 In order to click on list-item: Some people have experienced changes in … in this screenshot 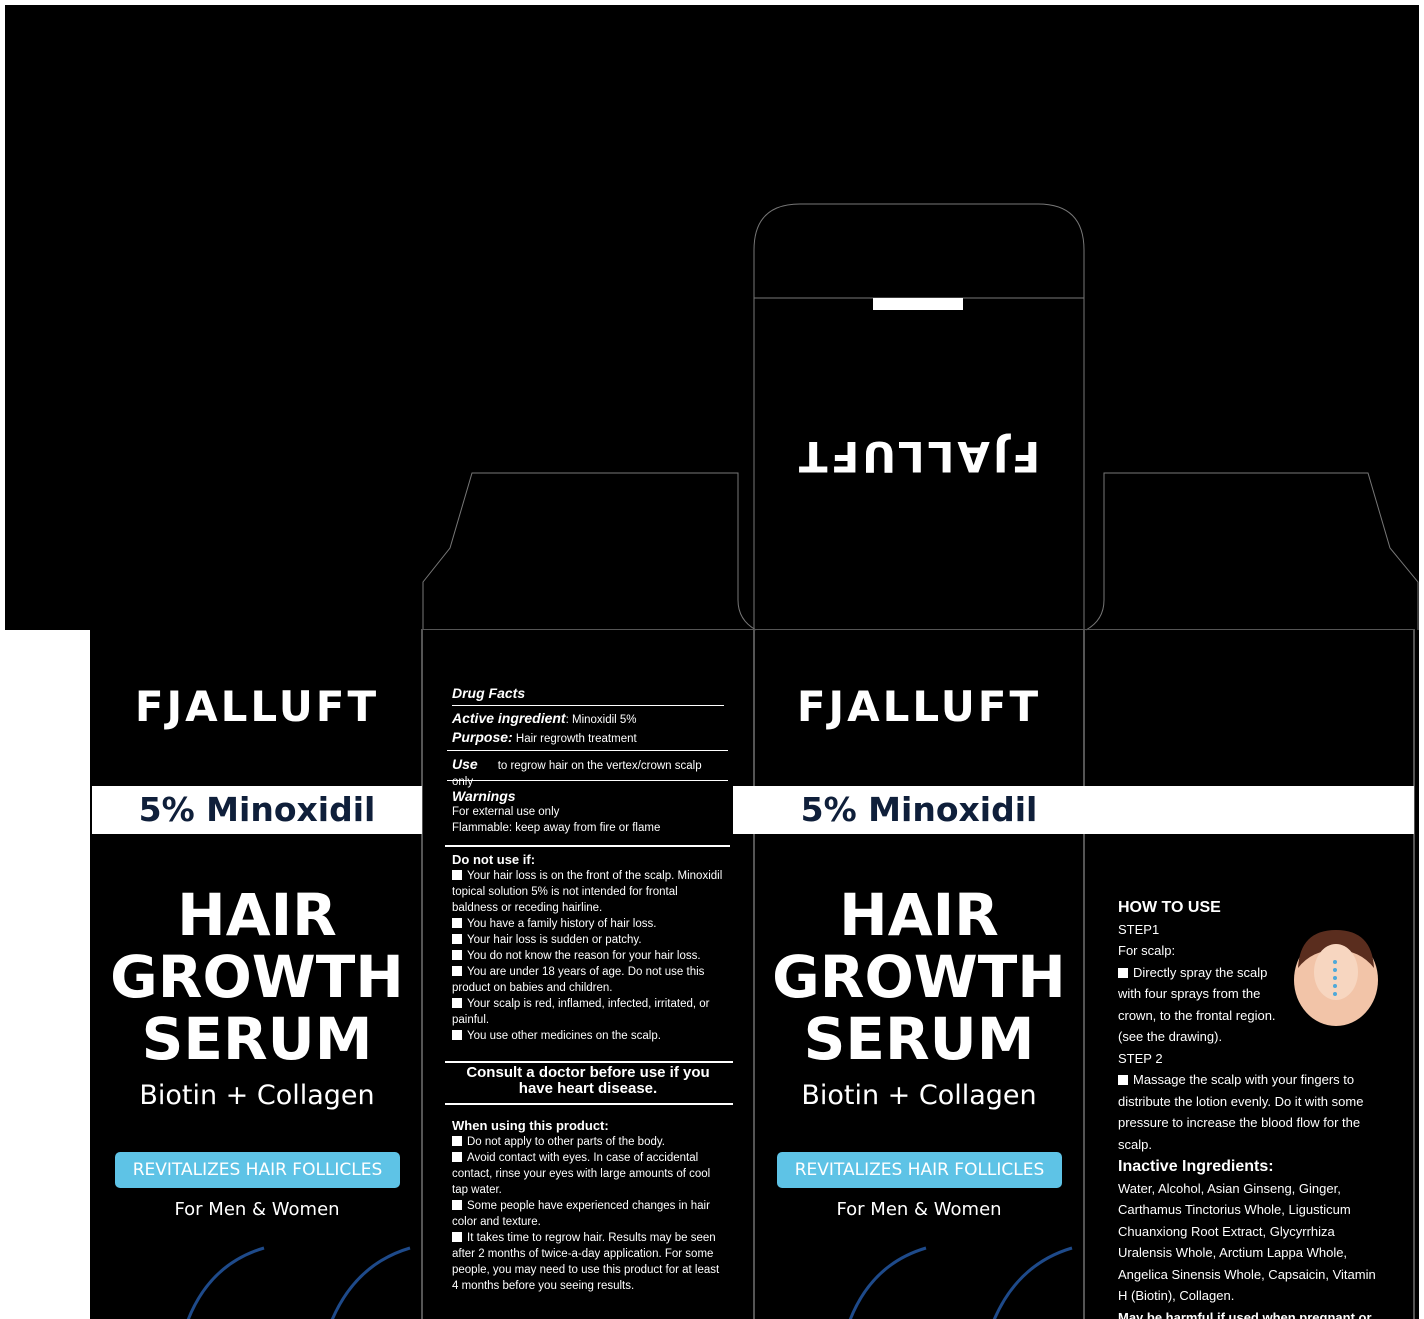, I will do `click(581, 1214)`.